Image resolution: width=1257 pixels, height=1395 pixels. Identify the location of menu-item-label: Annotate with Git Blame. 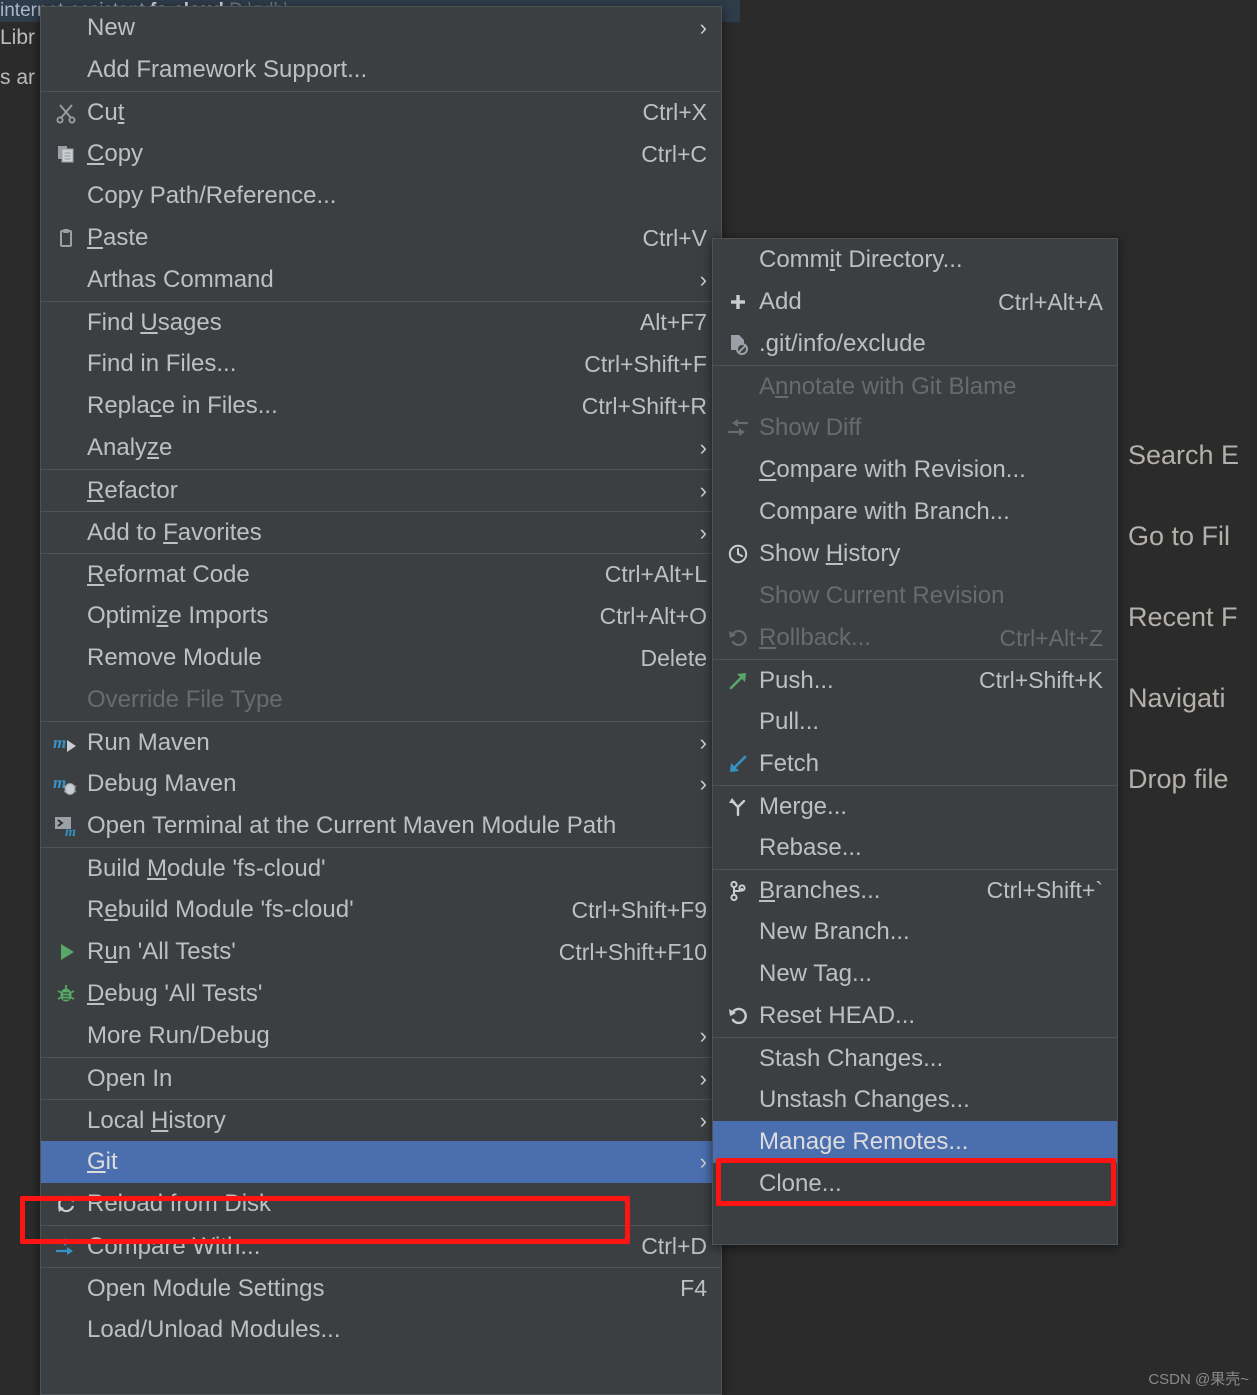
(888, 386).